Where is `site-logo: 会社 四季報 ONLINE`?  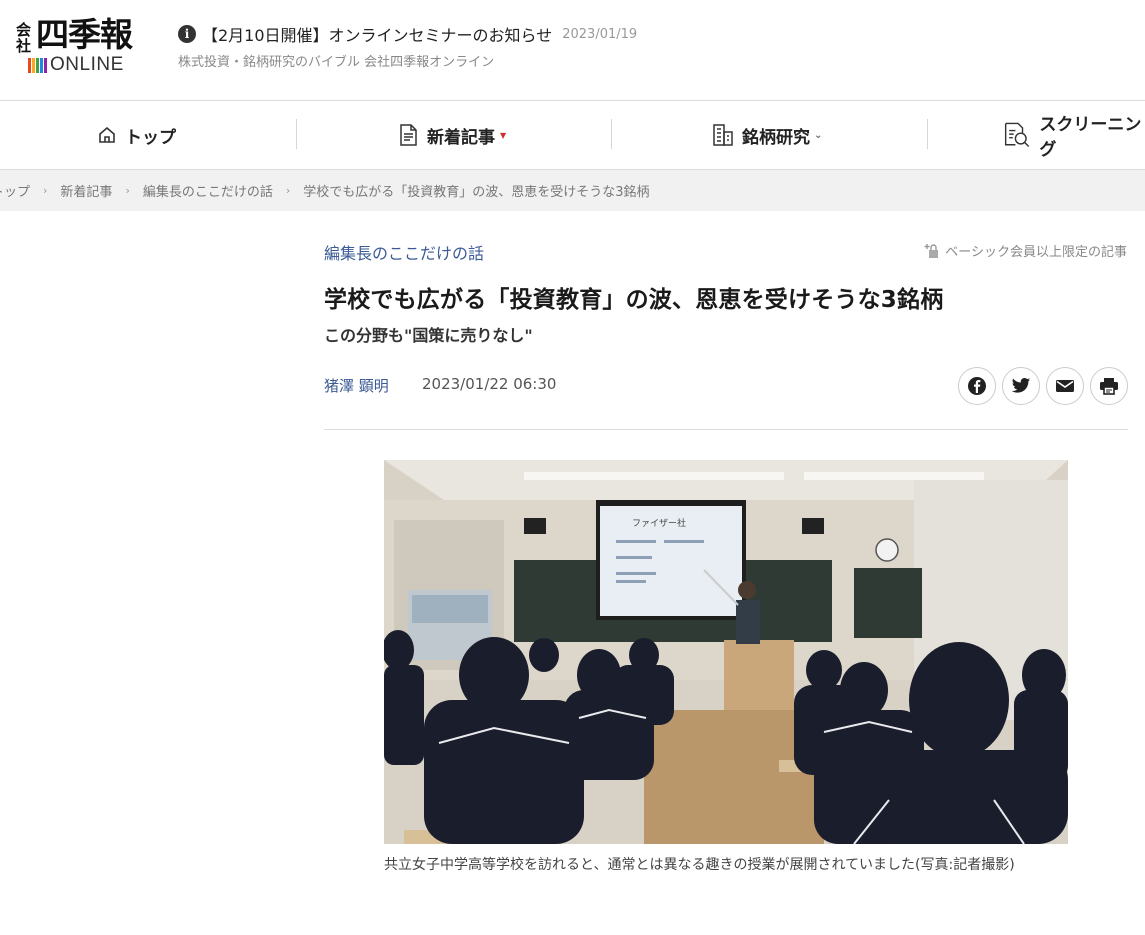 site-logo: 会社 四季報 ONLINE is located at coordinates (89, 48).